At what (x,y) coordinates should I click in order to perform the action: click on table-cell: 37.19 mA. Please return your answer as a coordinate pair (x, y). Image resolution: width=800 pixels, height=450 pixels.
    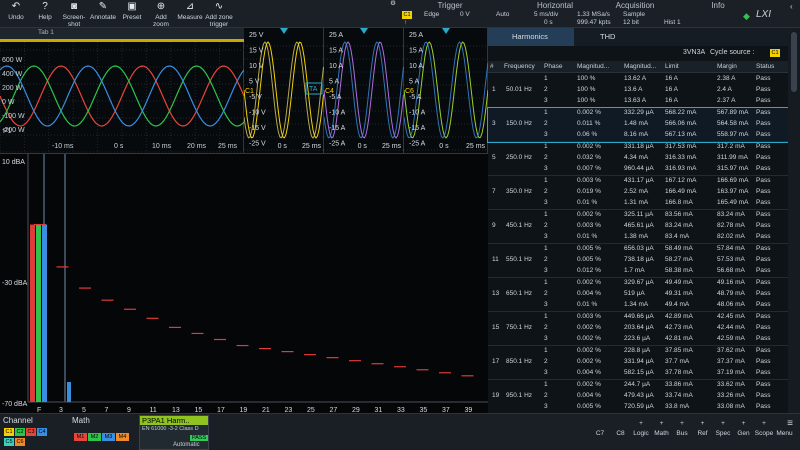
    Looking at the image, I should click on (731, 372).